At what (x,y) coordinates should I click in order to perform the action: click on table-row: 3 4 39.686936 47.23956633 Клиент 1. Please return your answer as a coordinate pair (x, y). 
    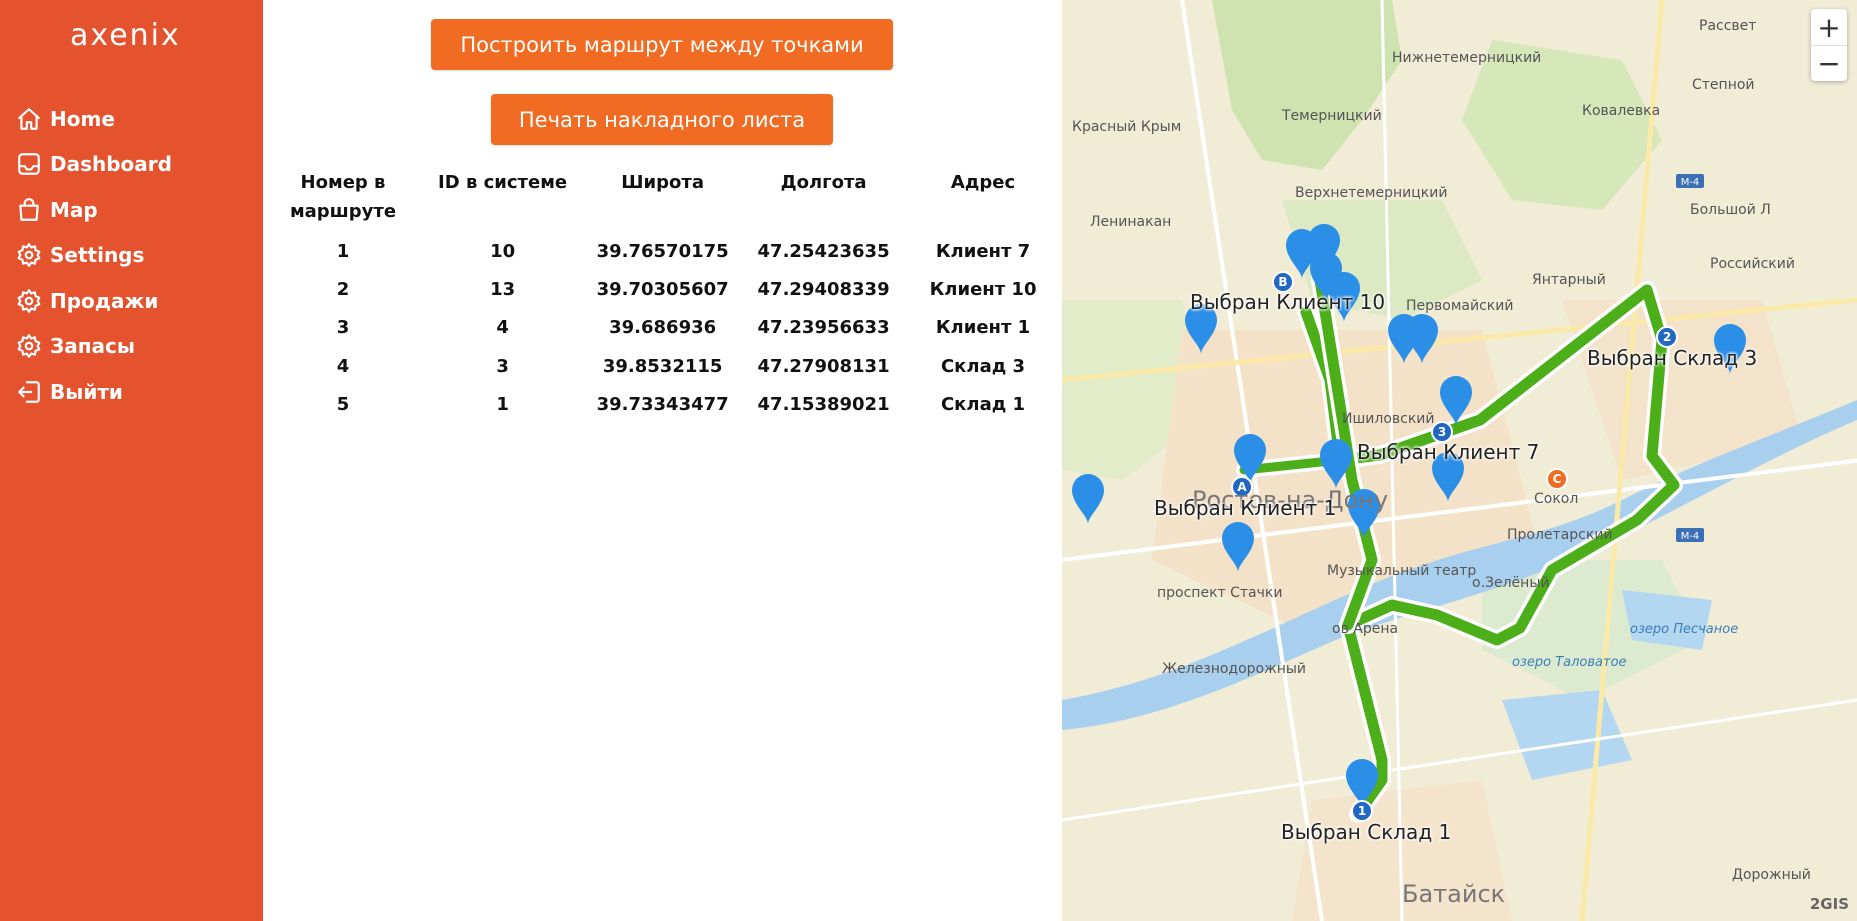
    Looking at the image, I should click on (662, 328).